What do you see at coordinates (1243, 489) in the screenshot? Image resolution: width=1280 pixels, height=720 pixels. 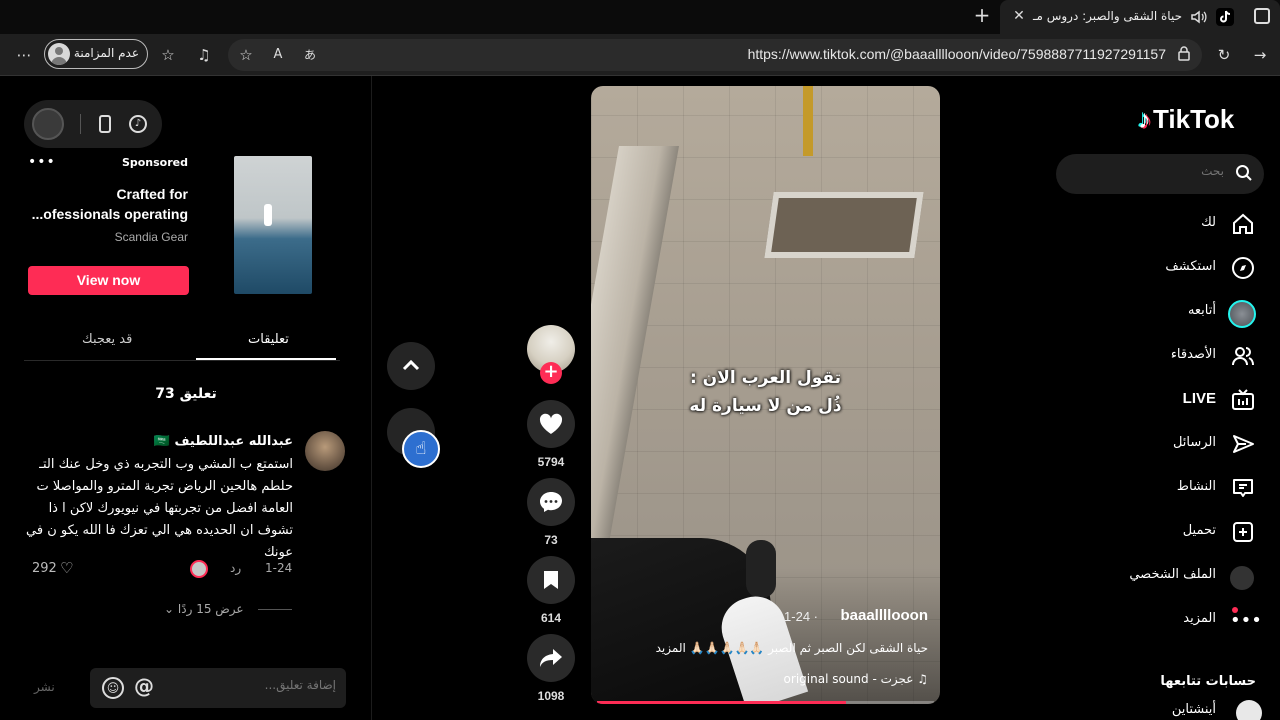 I see `activity-icon` at bounding box center [1243, 489].